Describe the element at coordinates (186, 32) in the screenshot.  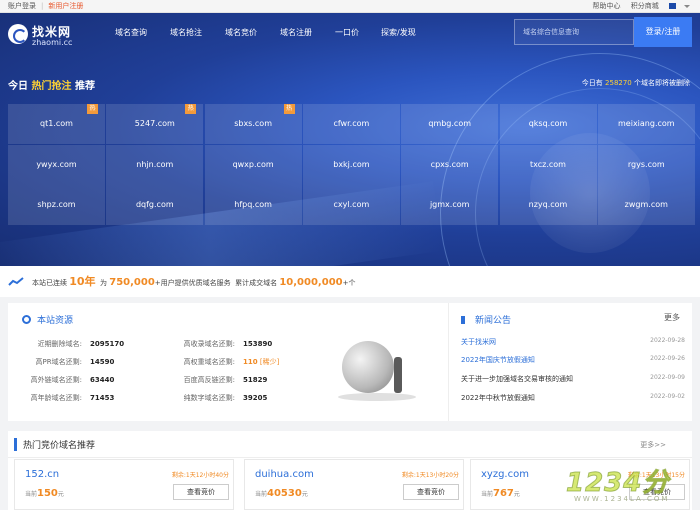
I see `nav-domain-snatch: 域名抢注` at that location.